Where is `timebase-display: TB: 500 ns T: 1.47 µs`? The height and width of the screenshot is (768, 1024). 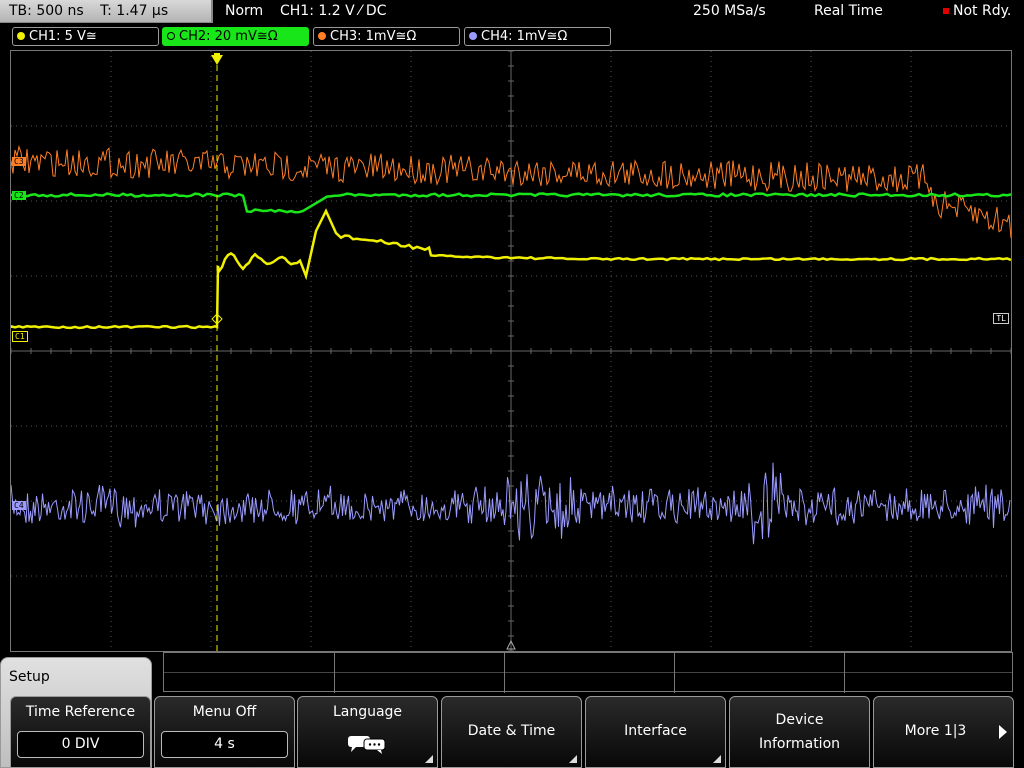 timebase-display: TB: 500 ns T: 1.47 µs is located at coordinates (106, 11).